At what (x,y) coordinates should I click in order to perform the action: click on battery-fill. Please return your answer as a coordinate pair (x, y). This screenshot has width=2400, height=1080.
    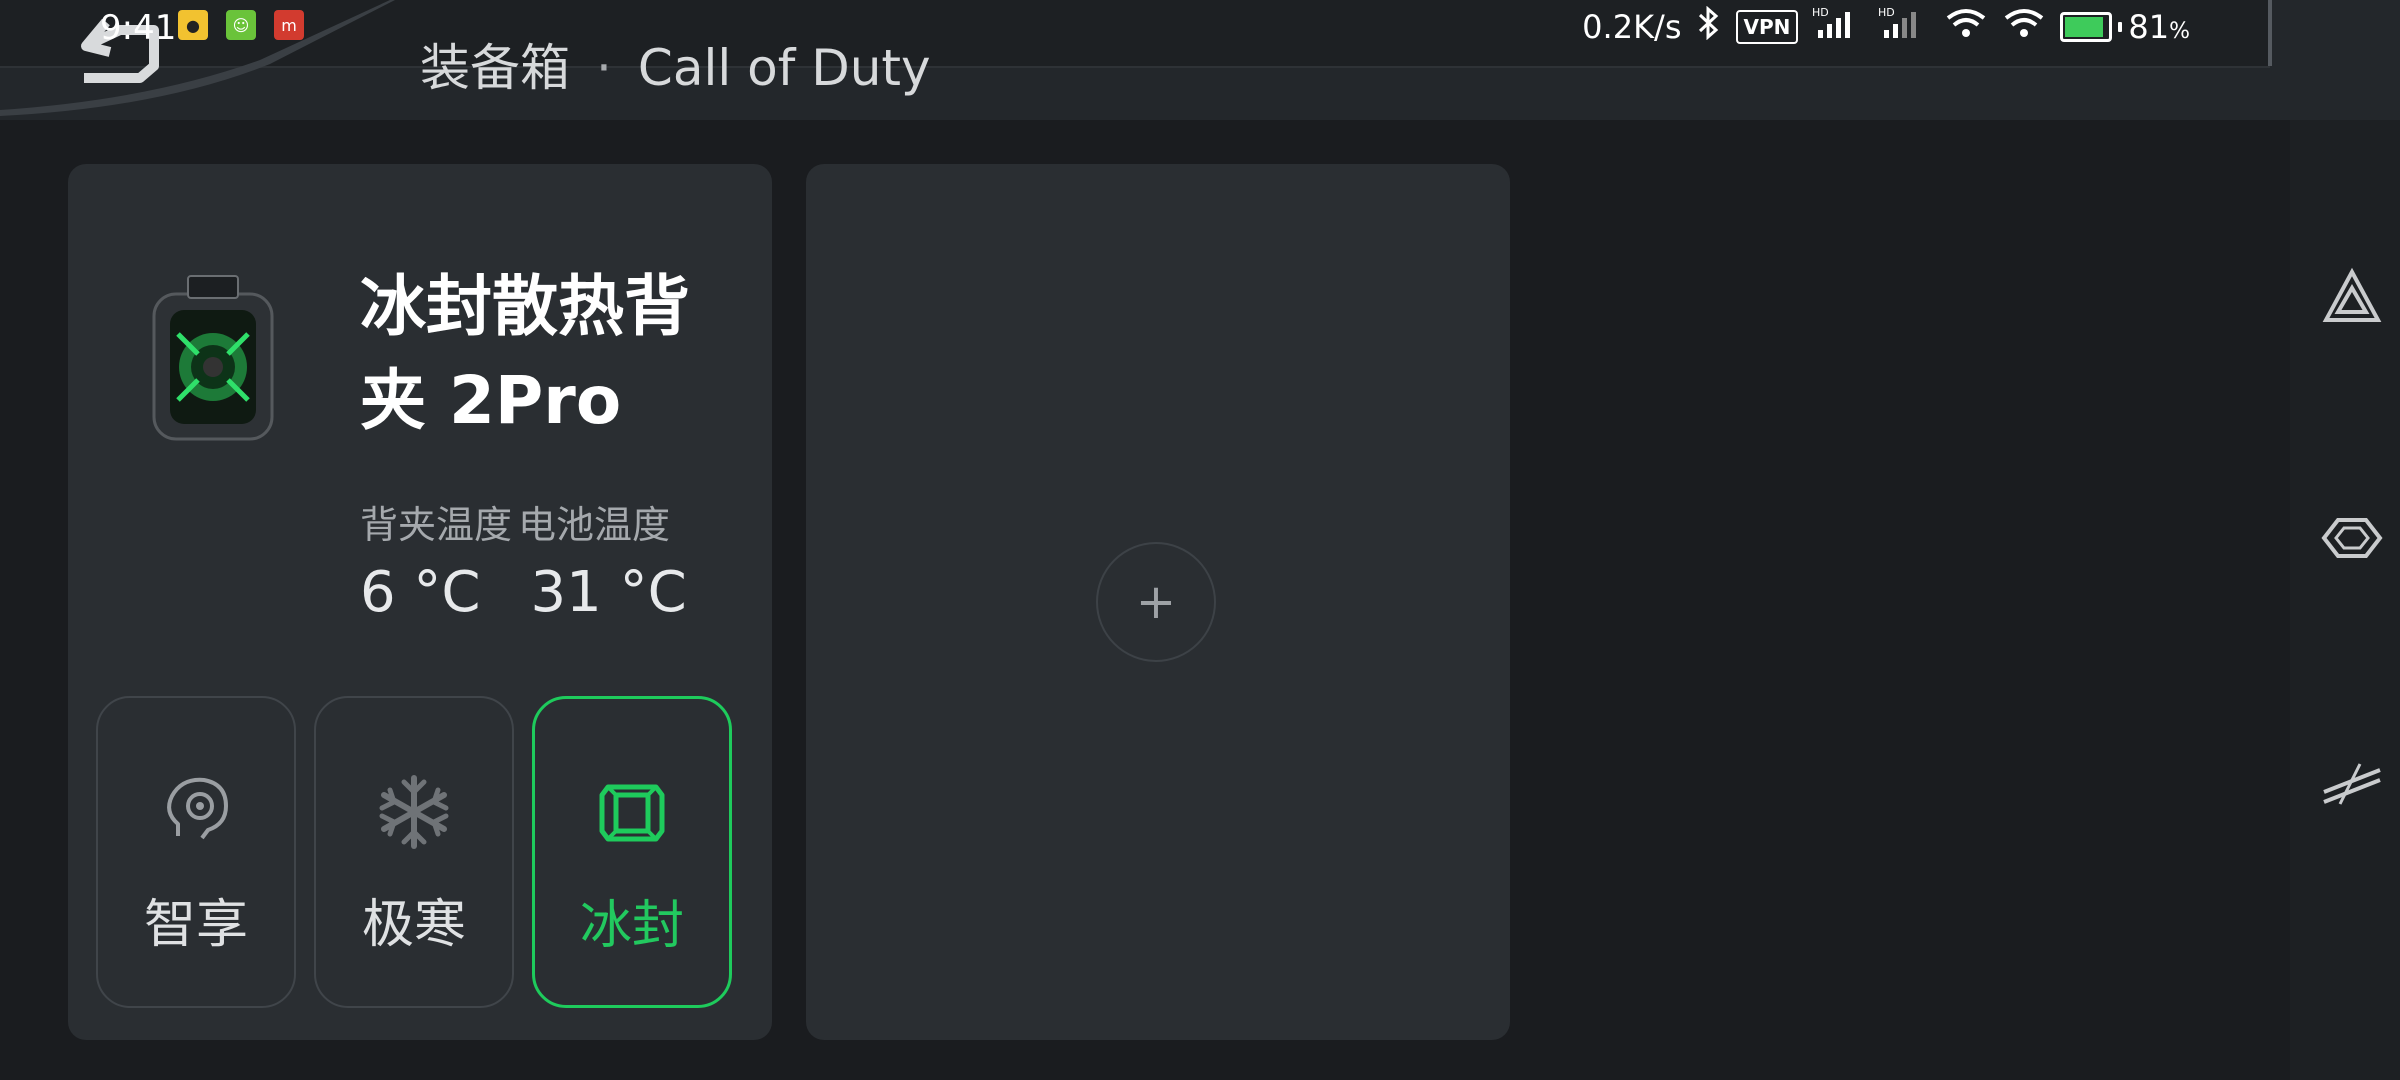
    Looking at the image, I should click on (2084, 27).